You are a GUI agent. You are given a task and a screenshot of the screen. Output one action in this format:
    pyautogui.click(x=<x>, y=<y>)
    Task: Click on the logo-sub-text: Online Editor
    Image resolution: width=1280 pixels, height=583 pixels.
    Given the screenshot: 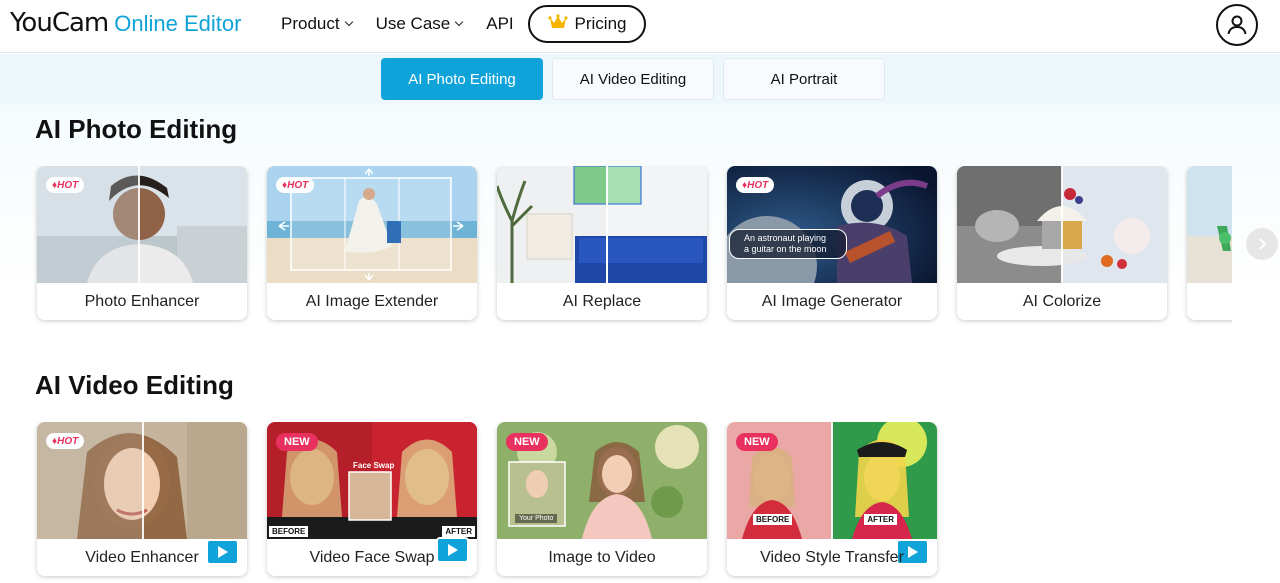 What is the action you would take?
    pyautogui.click(x=178, y=23)
    